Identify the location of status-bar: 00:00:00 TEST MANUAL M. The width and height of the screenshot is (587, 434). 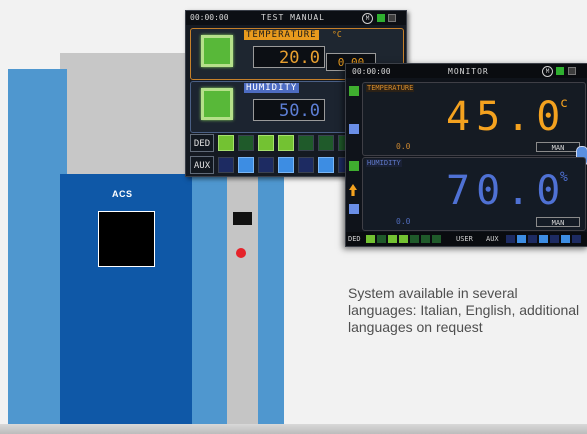
(296, 18).